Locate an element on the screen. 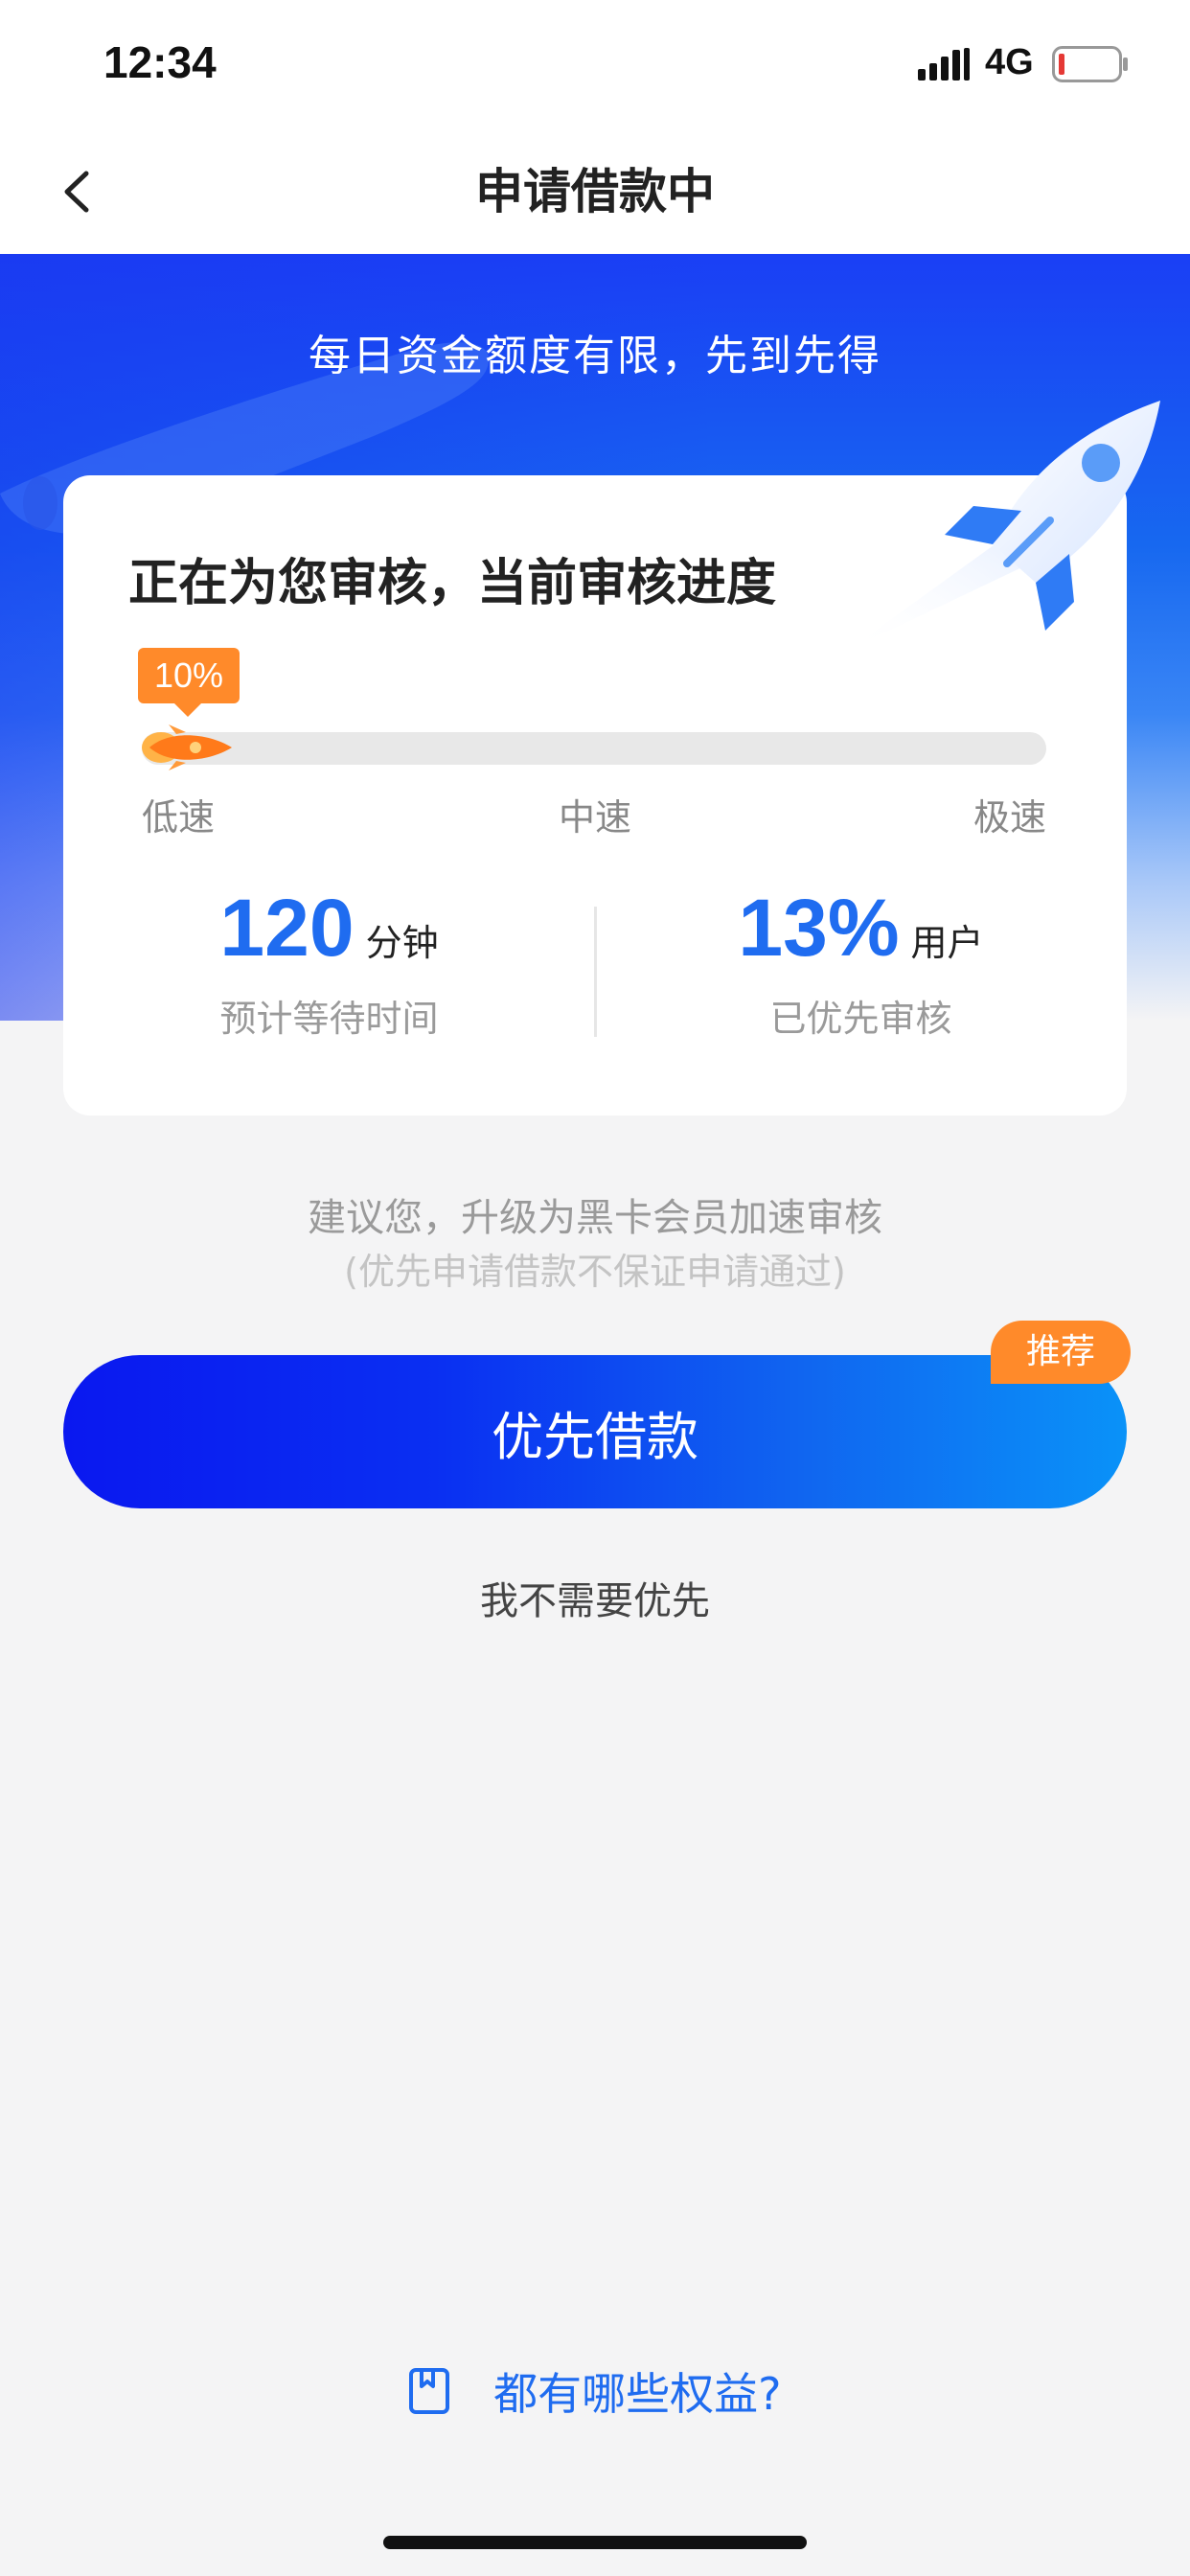  benefits-link: 都有哪些权益? is located at coordinates (595, 2391).